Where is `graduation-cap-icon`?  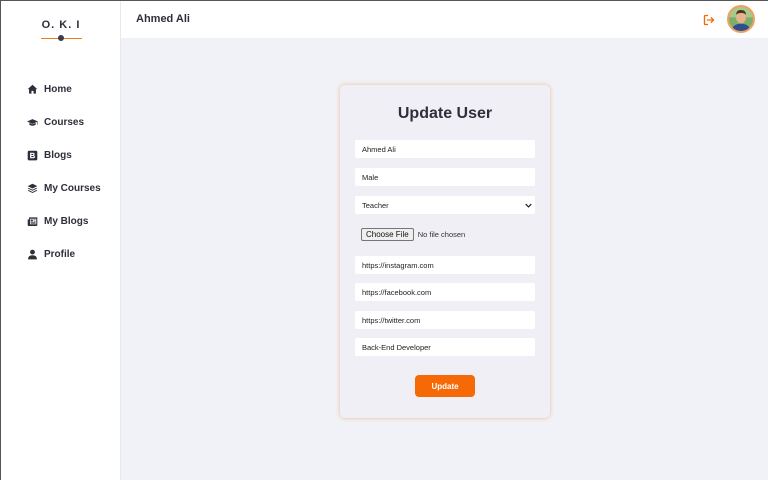 graduation-cap-icon is located at coordinates (32, 123).